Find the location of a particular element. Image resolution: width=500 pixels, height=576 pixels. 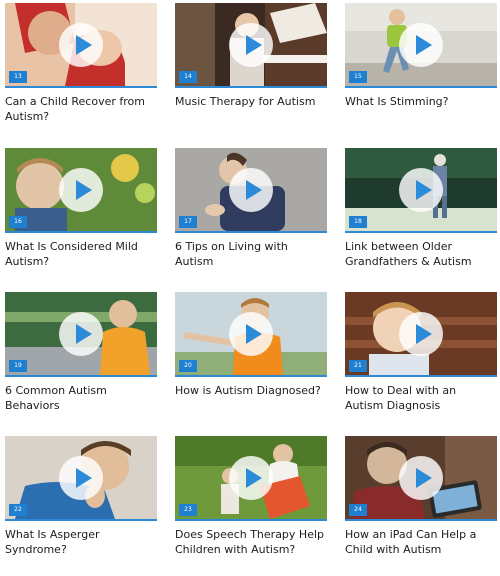

video-thumbnail: 22 is located at coordinates (81, 478).